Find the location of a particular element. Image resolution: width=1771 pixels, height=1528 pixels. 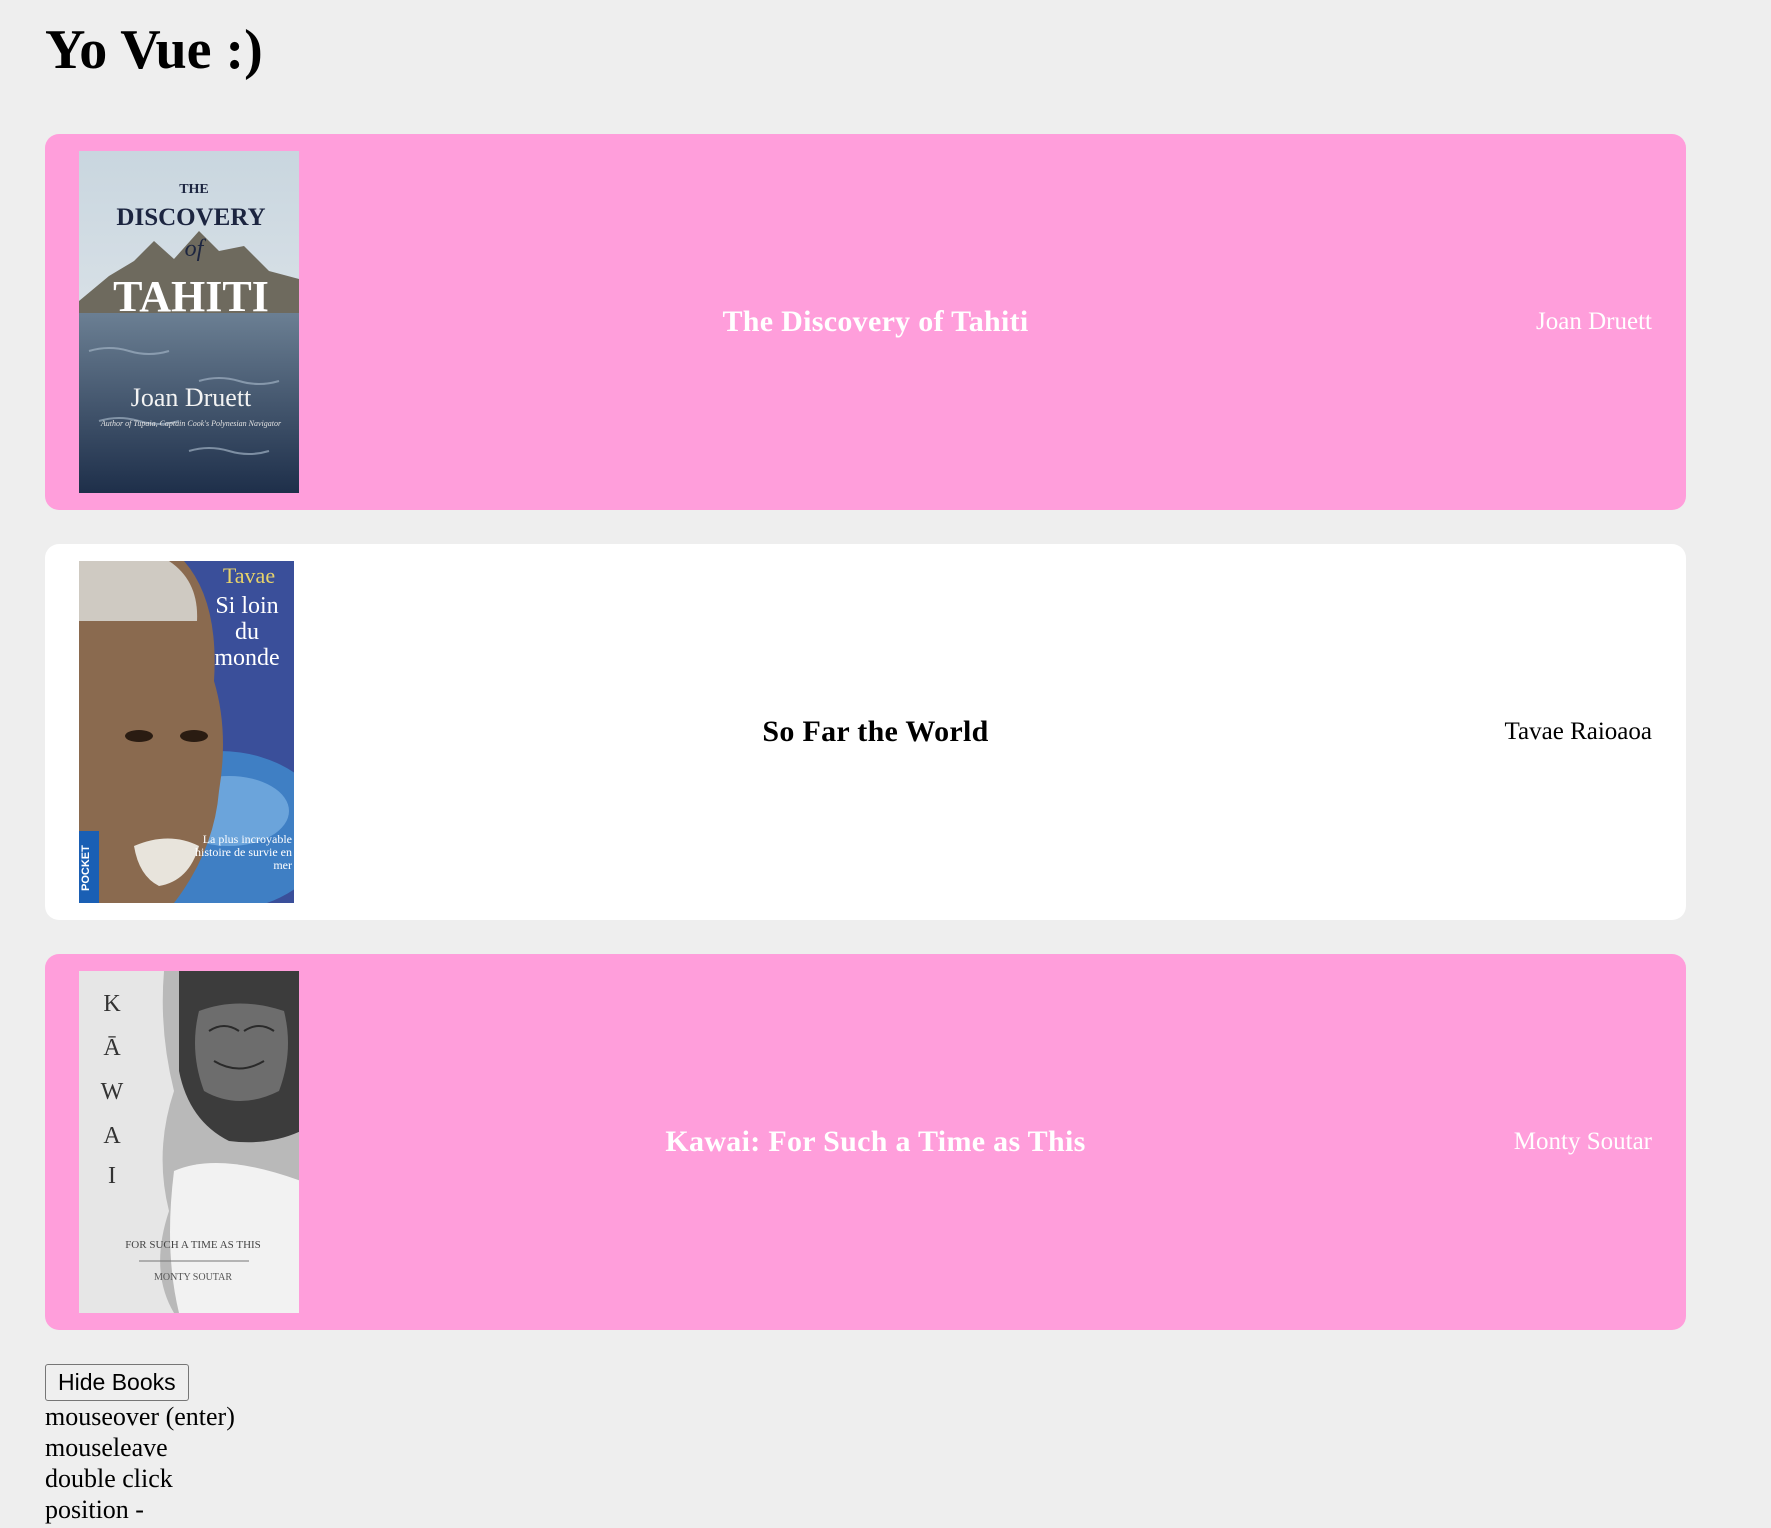

book-title: The Discovery of Tahiti is located at coordinates (875, 321).